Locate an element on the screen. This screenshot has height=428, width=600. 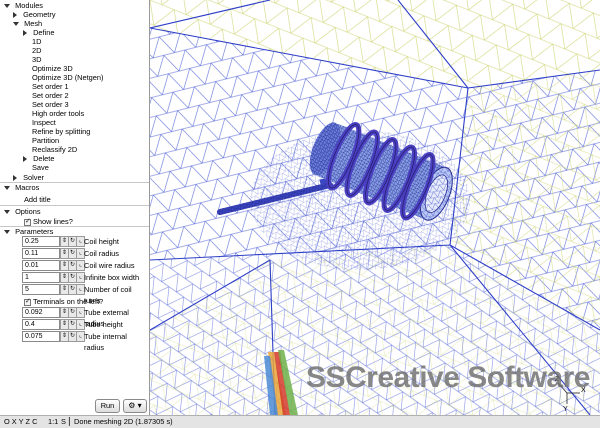
run-bar: Run ⚙ ▾ is located at coordinates (74, 405).